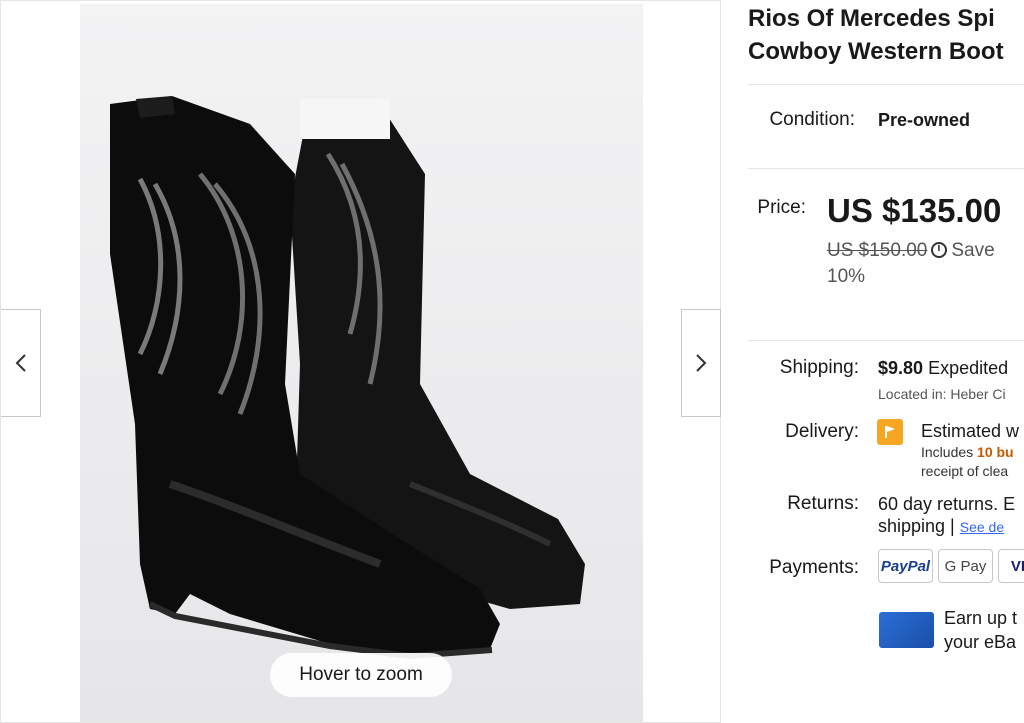  What do you see at coordinates (965, 566) in the screenshot?
I see `google-pay-badge: G Pay` at bounding box center [965, 566].